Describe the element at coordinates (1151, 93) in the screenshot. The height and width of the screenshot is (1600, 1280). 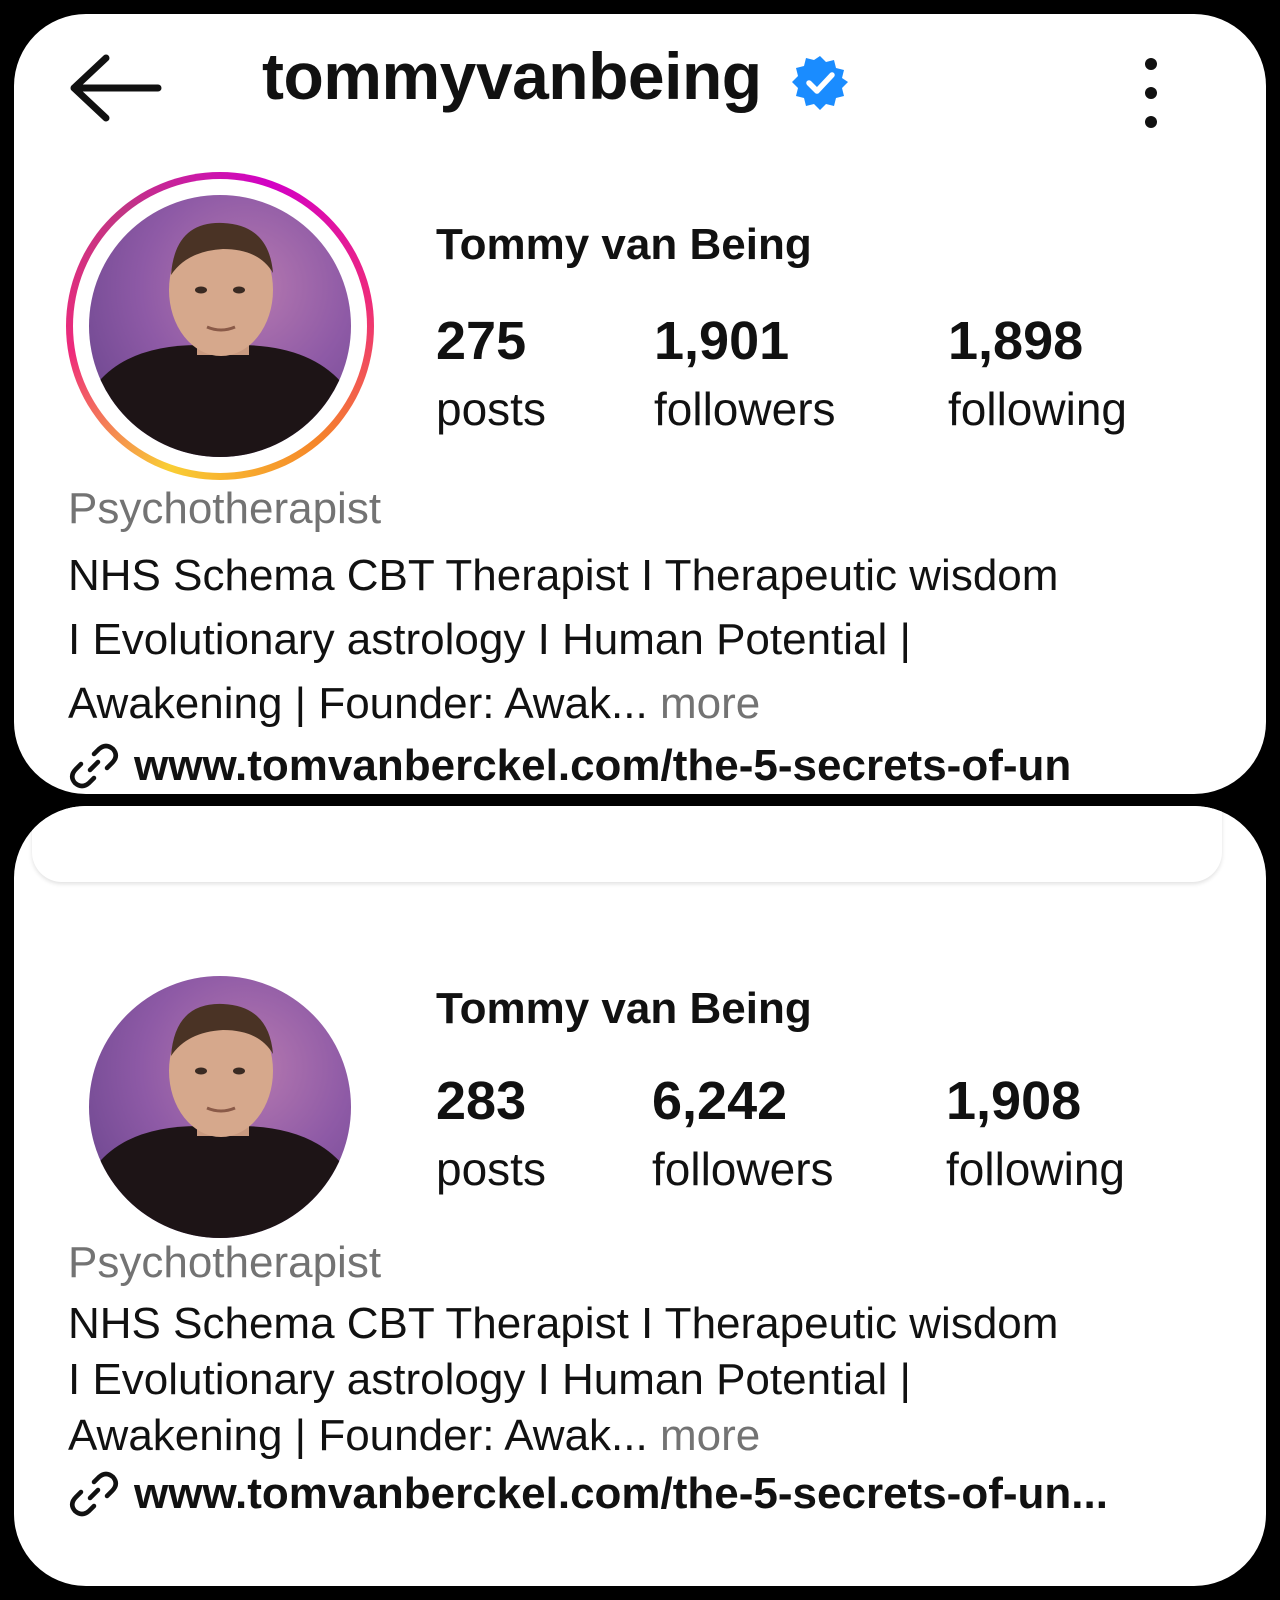
I see `more-vertical-icon` at that location.